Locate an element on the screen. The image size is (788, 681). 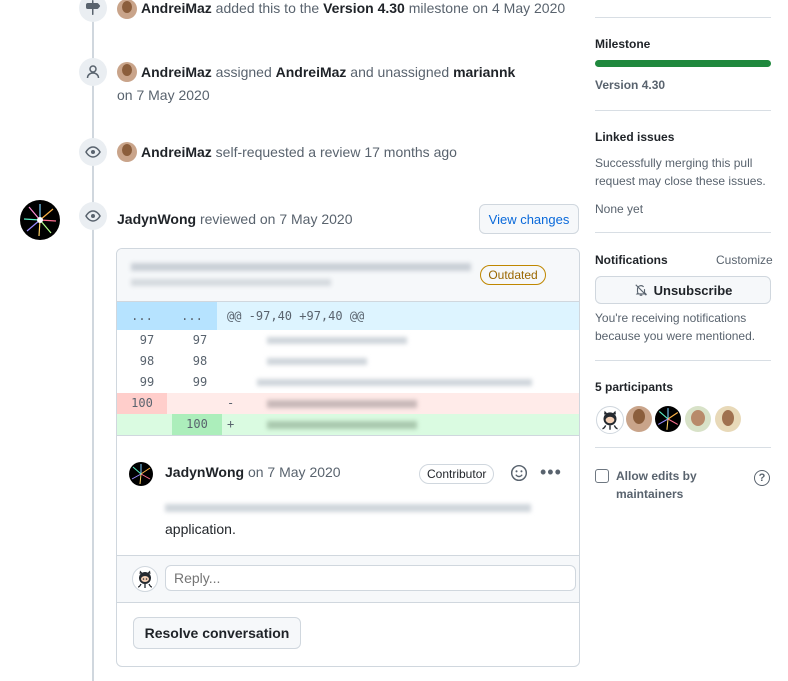
person-icon is located at coordinates (93, 72).